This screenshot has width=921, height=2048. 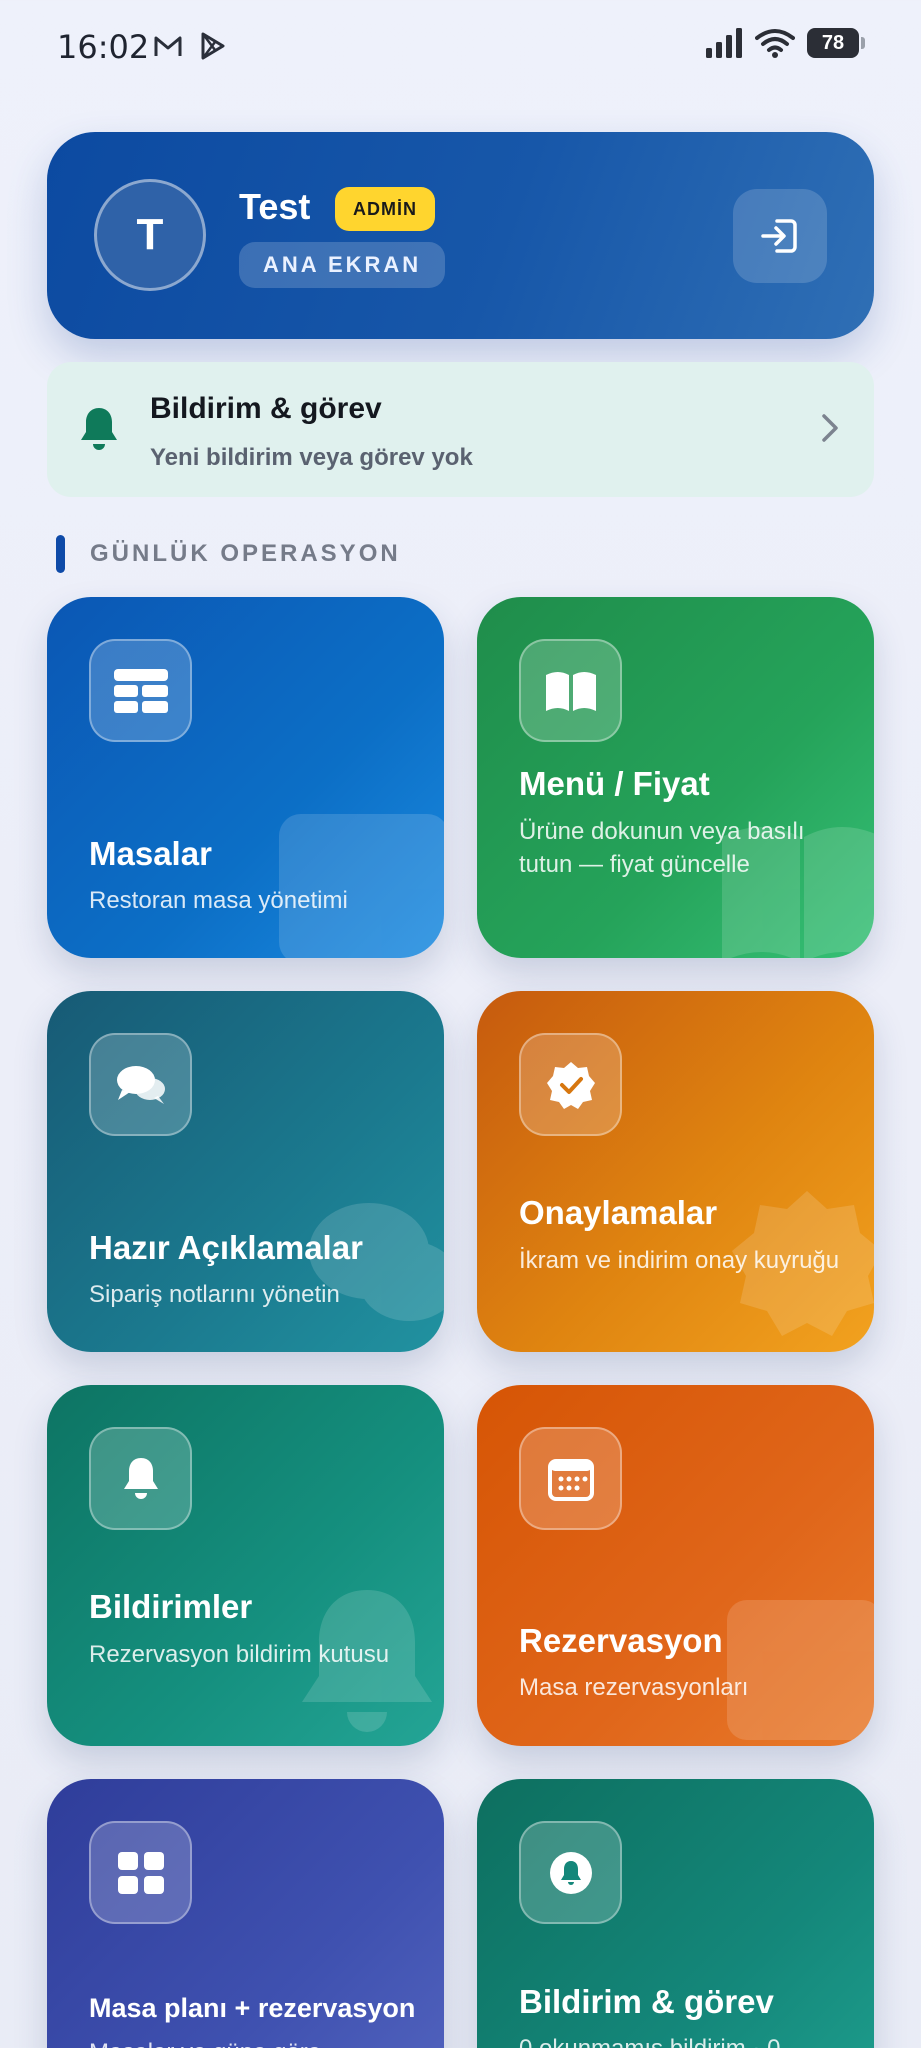 I want to click on logout-icon, so click(x=779, y=236).